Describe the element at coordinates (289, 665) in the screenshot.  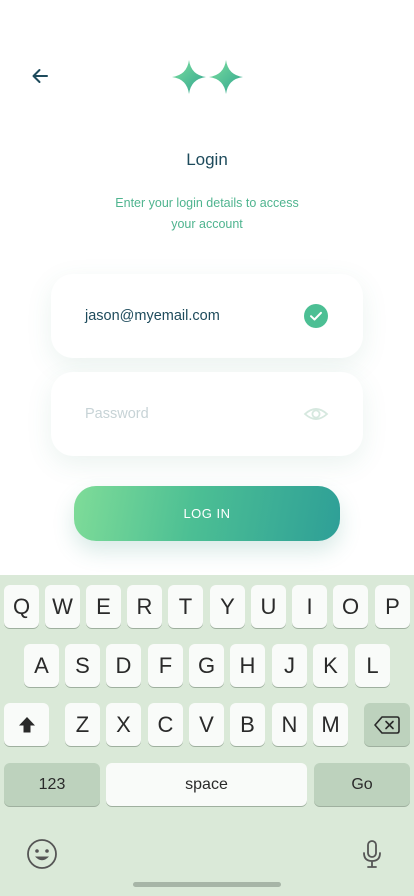
I see `key-j: J` at that location.